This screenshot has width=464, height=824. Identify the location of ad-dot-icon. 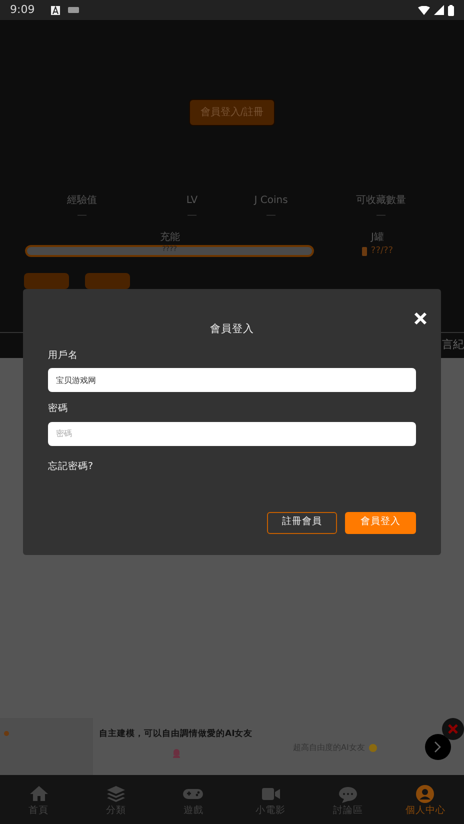
(6, 733).